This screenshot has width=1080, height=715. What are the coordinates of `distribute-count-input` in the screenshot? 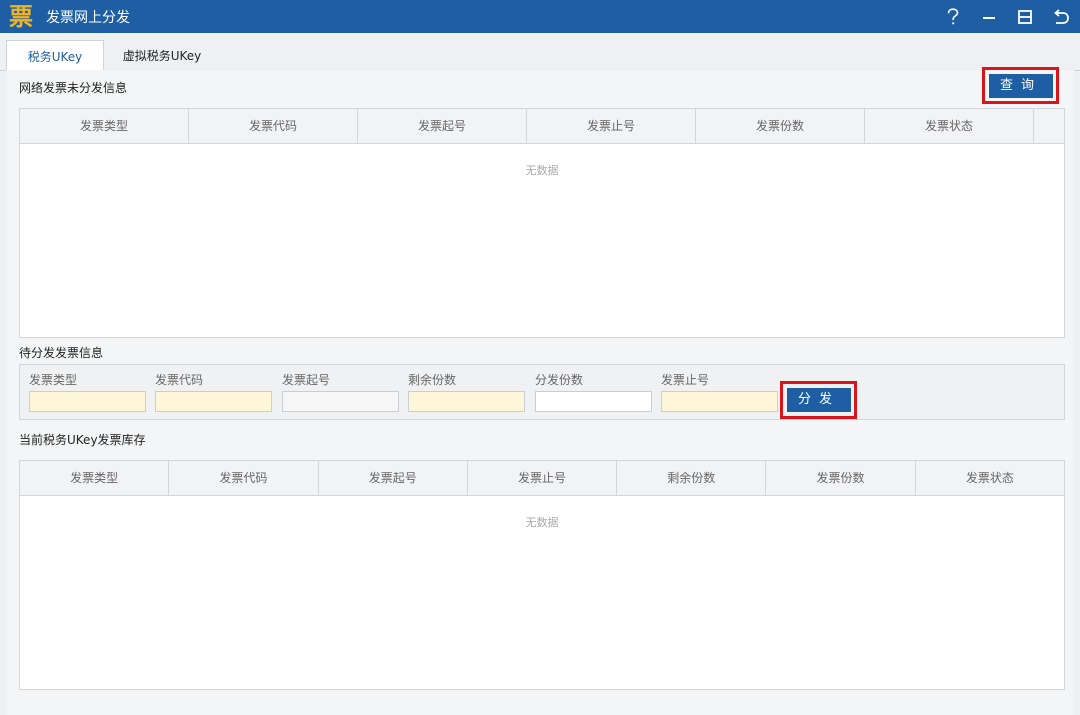 It's located at (593, 401).